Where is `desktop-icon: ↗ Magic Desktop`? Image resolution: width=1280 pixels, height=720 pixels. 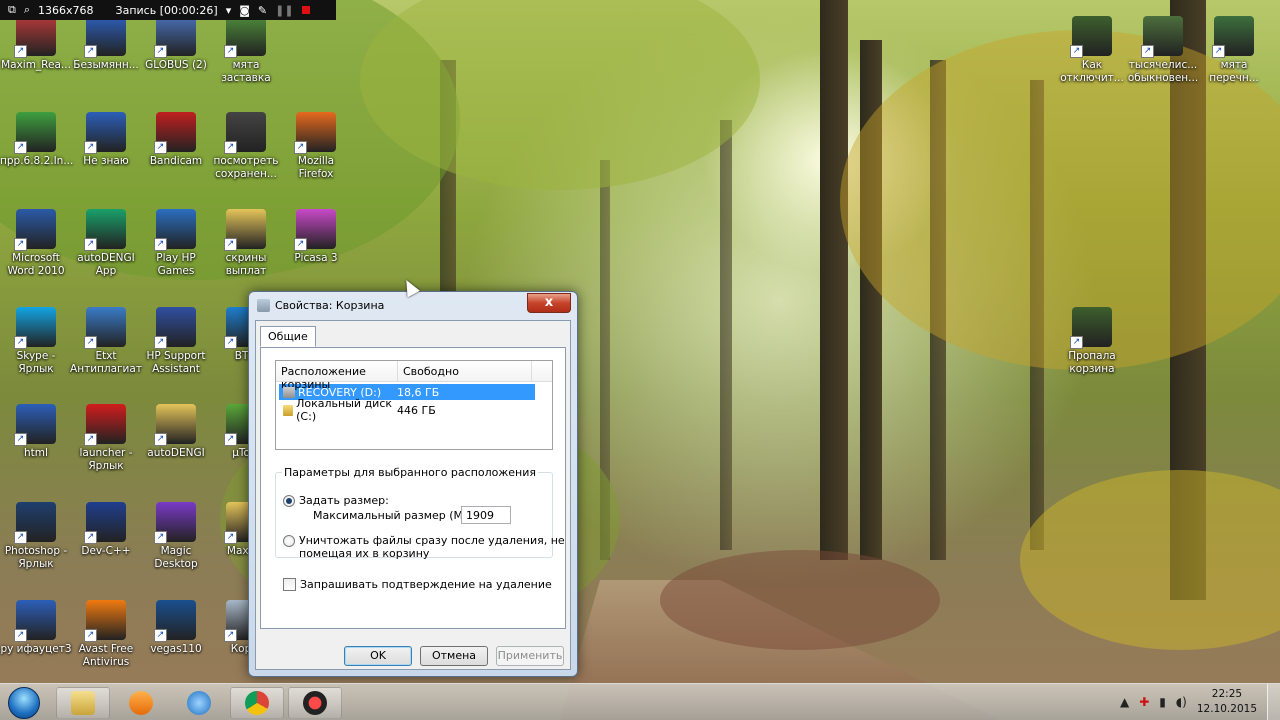 desktop-icon: ↗ Magic Desktop is located at coordinates (176, 536).